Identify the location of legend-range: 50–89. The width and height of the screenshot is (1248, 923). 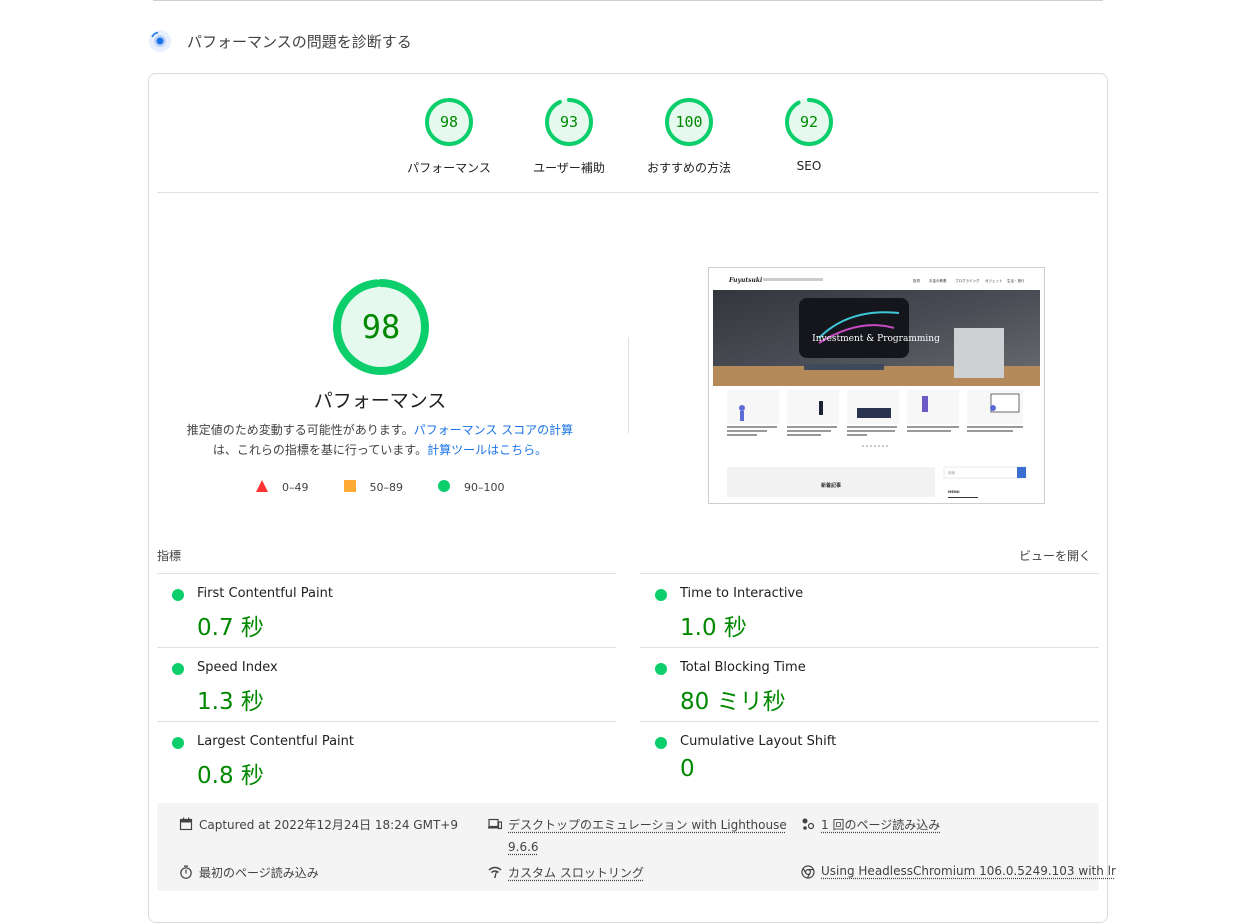
(386, 487).